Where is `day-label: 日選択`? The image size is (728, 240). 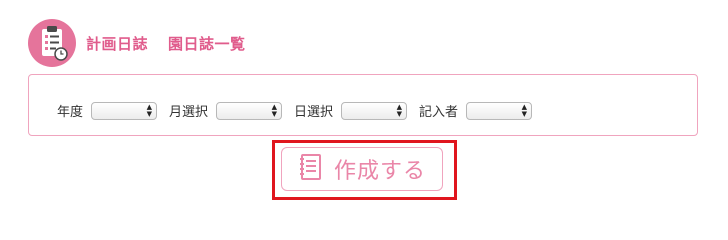 day-label: 日選択 is located at coordinates (314, 112).